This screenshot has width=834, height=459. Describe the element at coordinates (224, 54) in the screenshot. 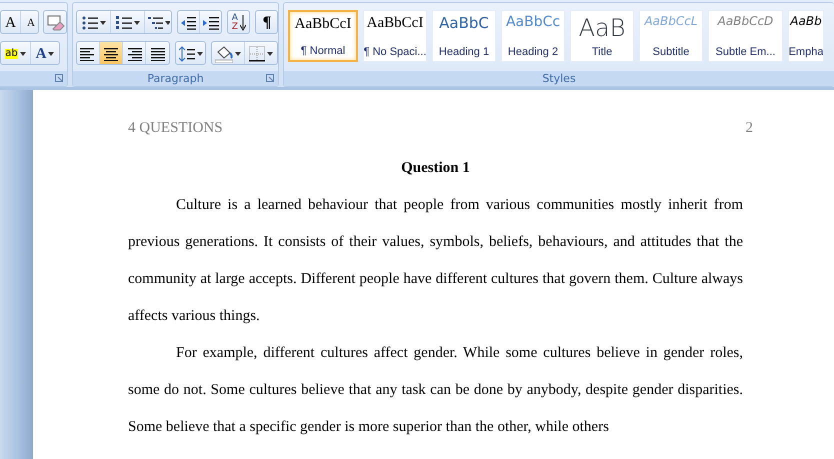

I see `paint-bucket-icon` at that location.